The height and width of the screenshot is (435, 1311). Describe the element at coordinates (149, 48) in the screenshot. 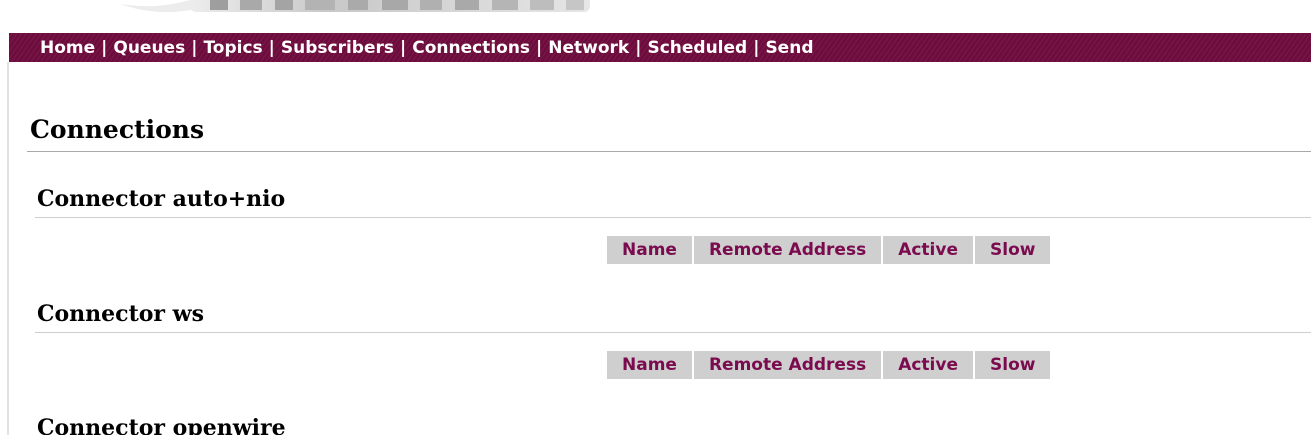

I see `nav-queues-link: Queues` at that location.